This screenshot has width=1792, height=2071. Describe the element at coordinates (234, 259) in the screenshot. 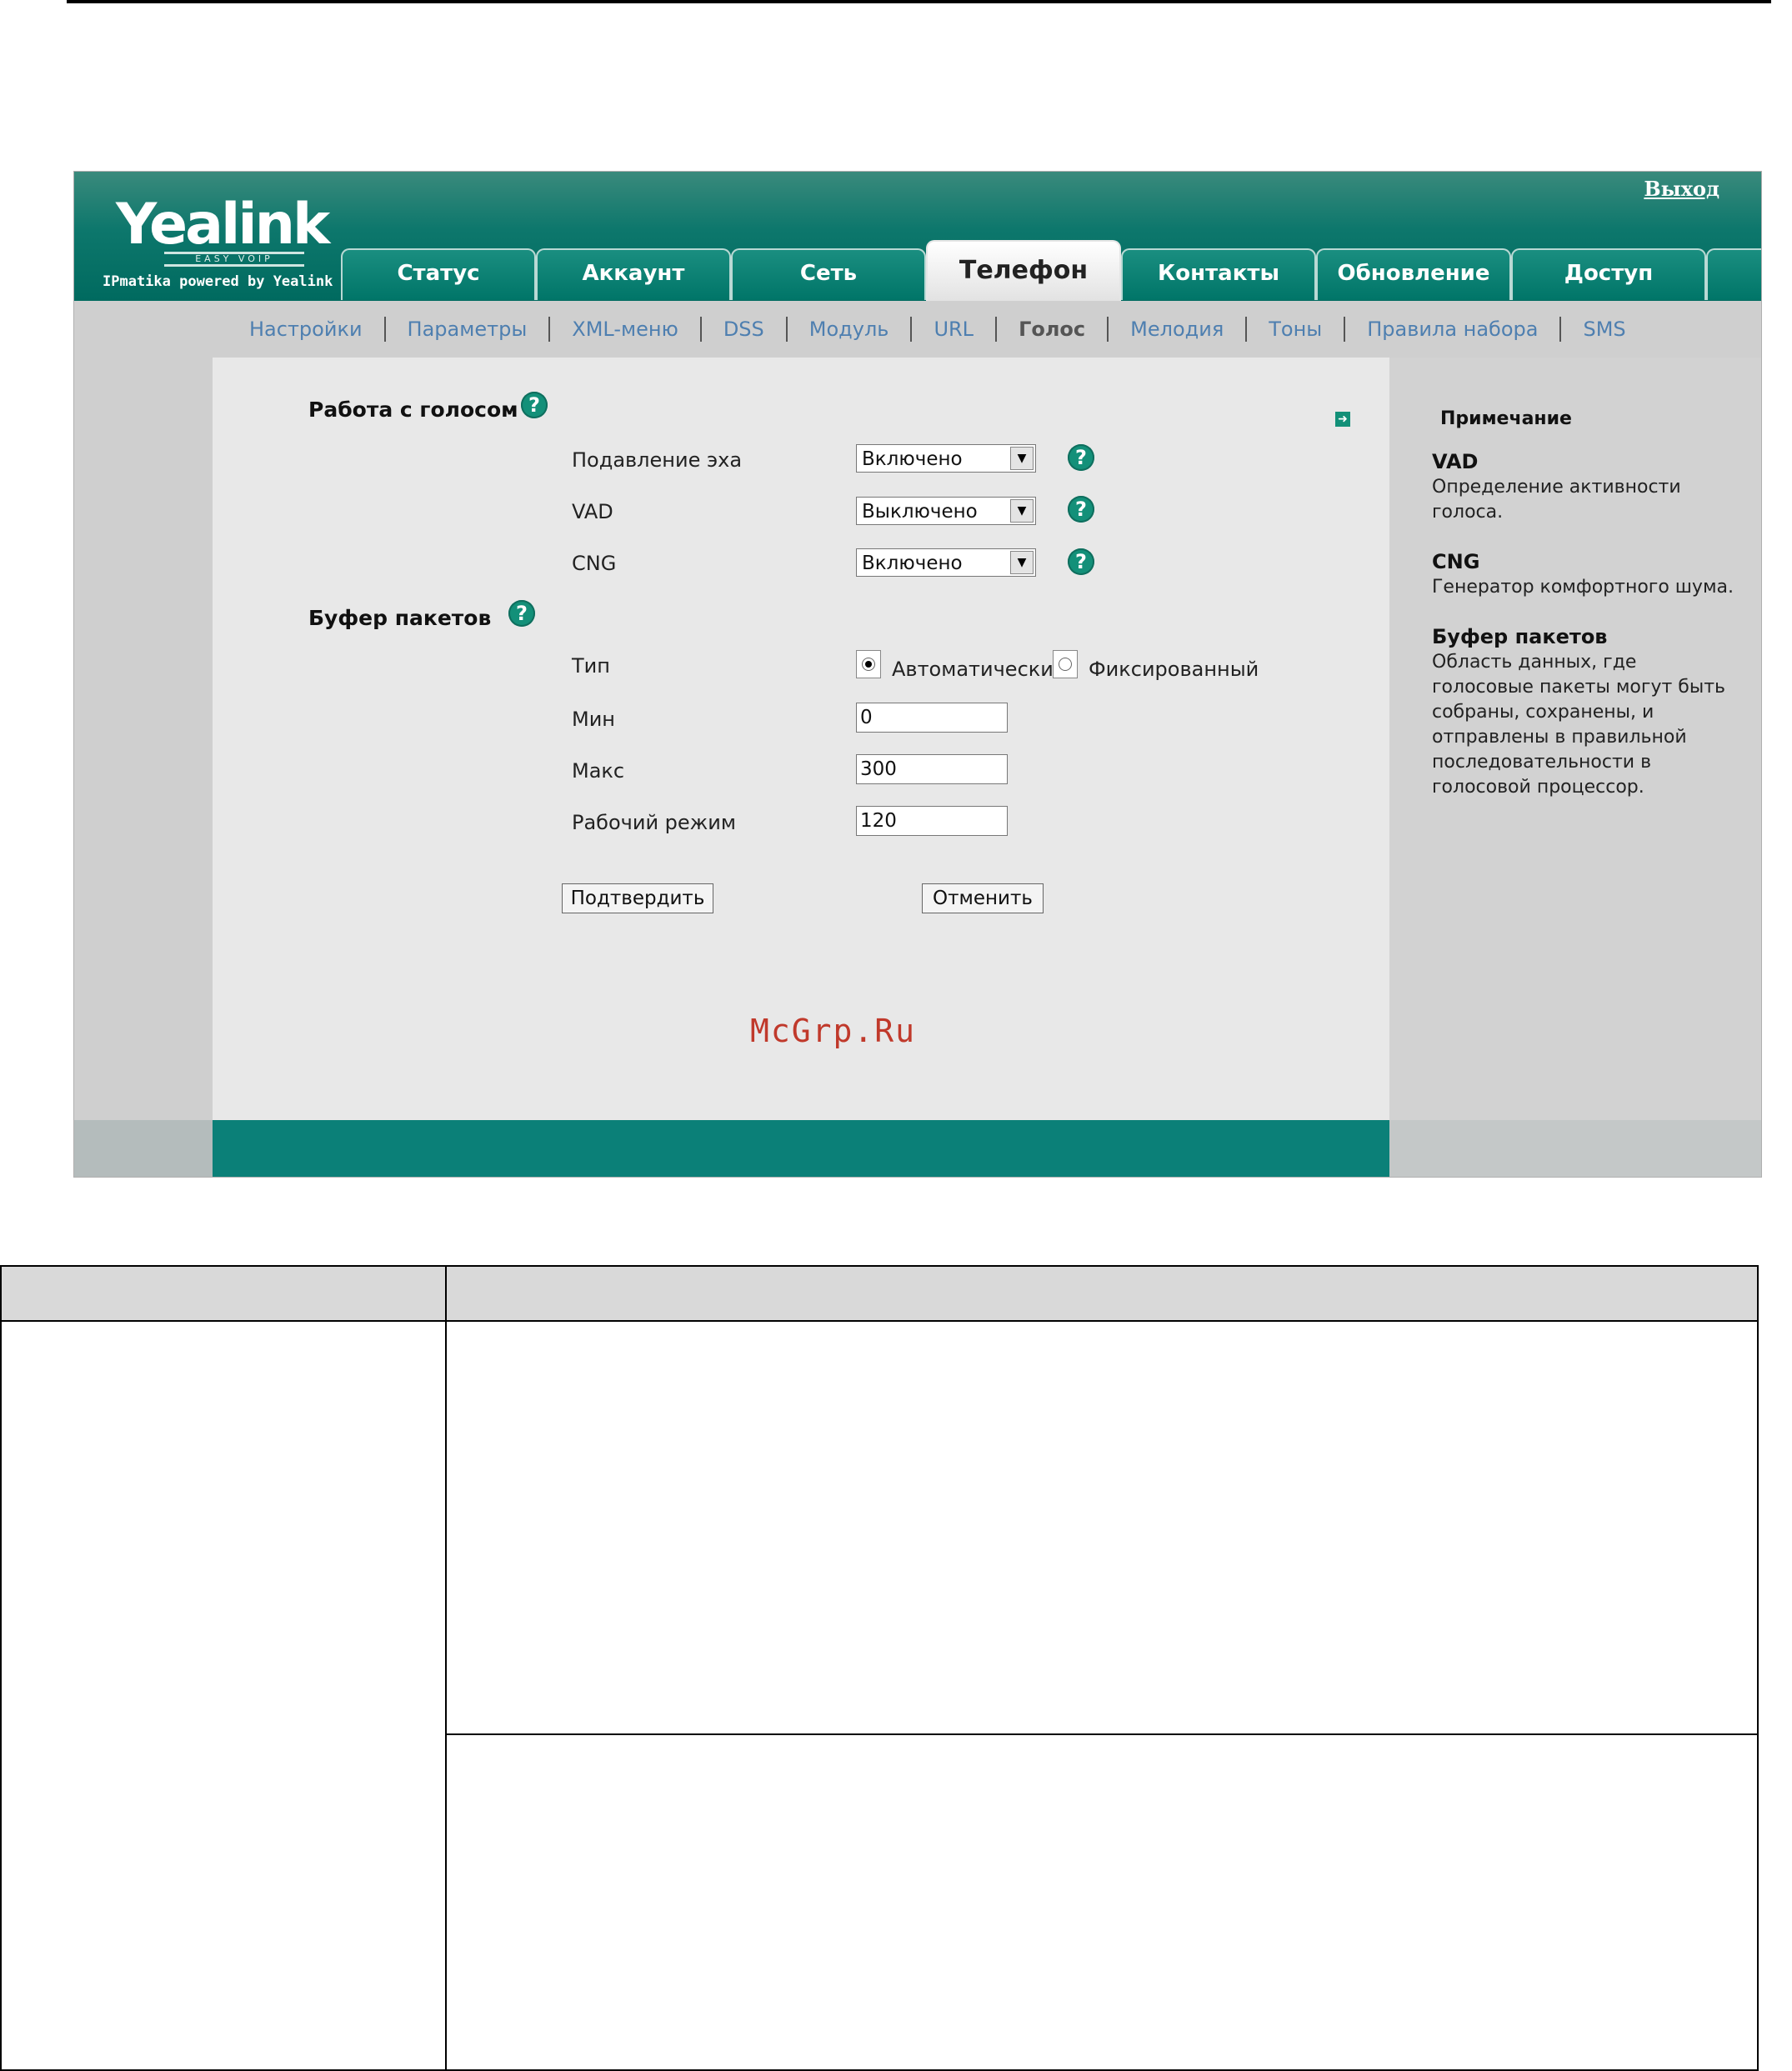

I see `logo-subtitle: EASY VOIP` at that location.